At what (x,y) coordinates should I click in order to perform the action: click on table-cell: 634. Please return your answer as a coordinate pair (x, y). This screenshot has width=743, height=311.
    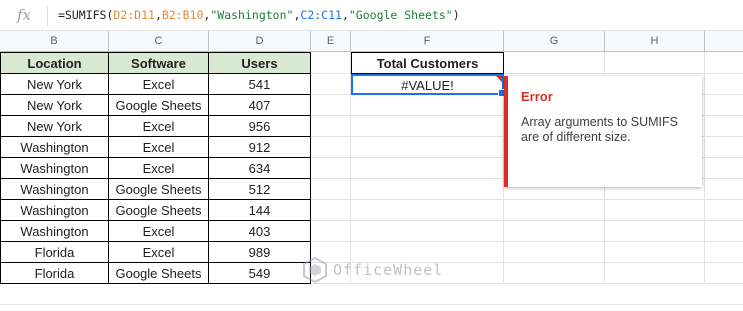
    Looking at the image, I should click on (260, 168).